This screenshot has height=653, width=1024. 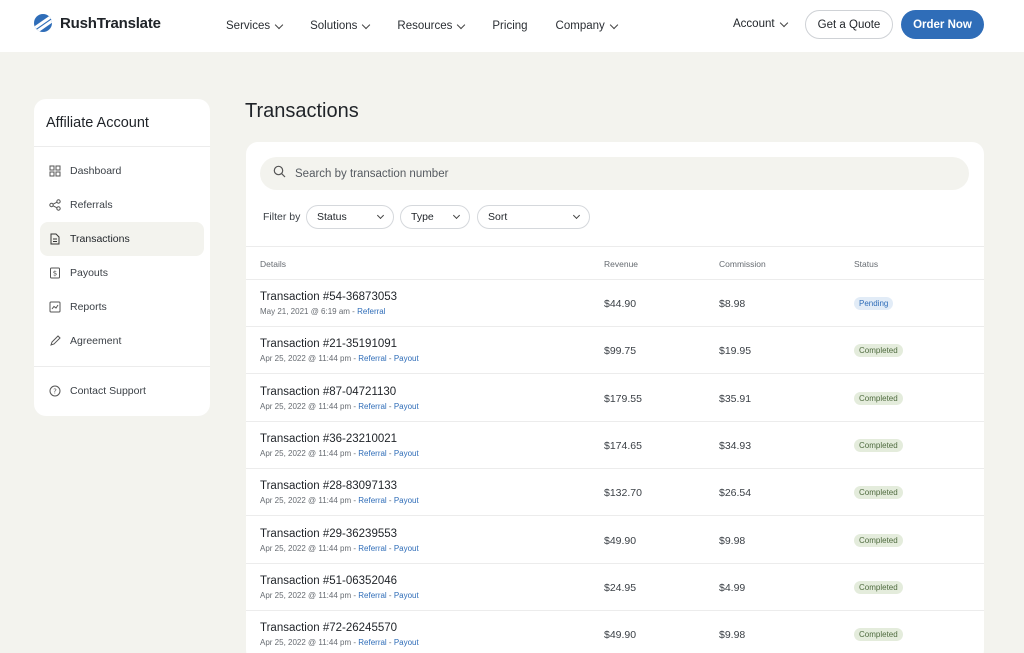 What do you see at coordinates (623, 493) in the screenshot?
I see `revenue-value: $132.70` at bounding box center [623, 493].